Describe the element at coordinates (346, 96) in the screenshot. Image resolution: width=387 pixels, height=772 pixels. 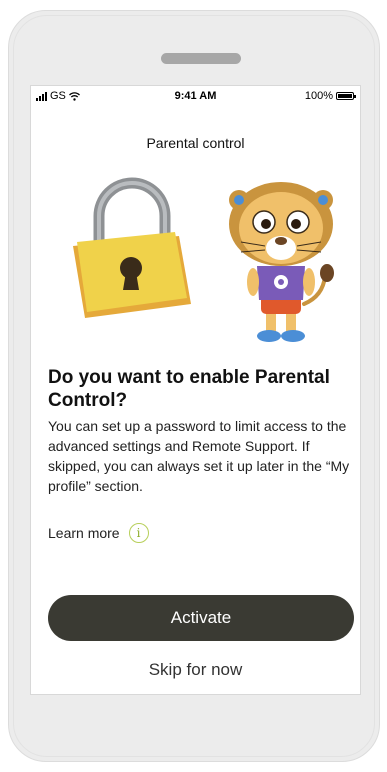
I see `battery-icon` at that location.